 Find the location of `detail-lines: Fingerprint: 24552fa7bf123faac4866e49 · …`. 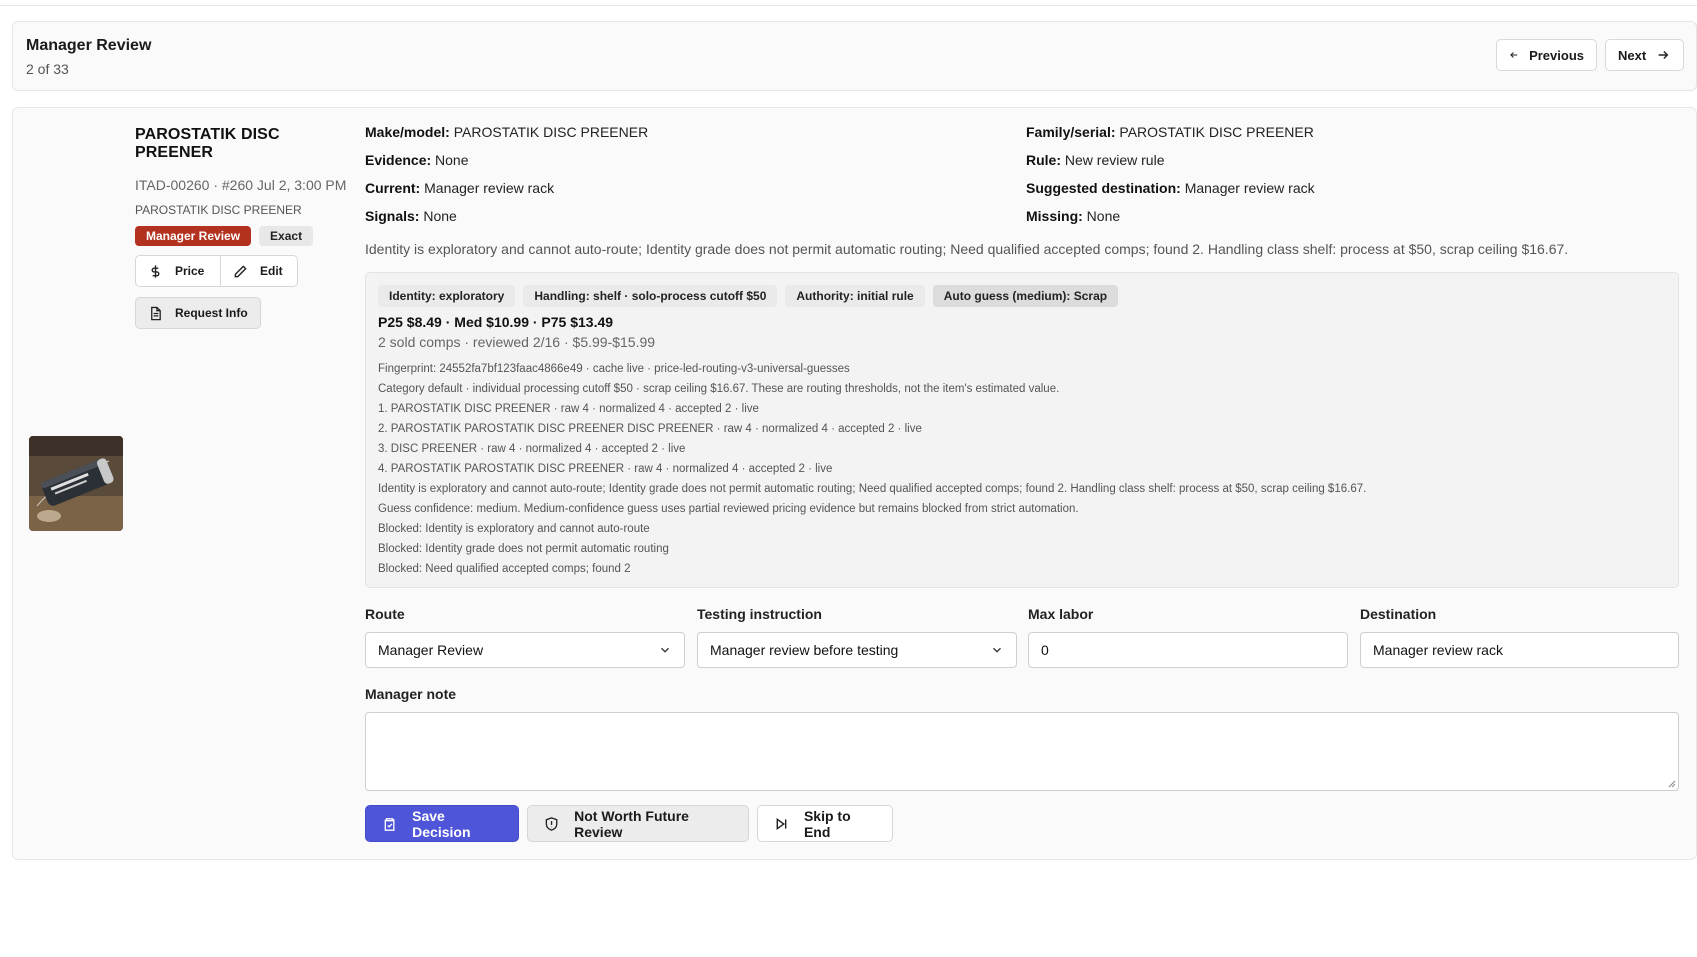

detail-lines: Fingerprint: 24552fa7bf123faac4866e49 · … is located at coordinates (872, 469).